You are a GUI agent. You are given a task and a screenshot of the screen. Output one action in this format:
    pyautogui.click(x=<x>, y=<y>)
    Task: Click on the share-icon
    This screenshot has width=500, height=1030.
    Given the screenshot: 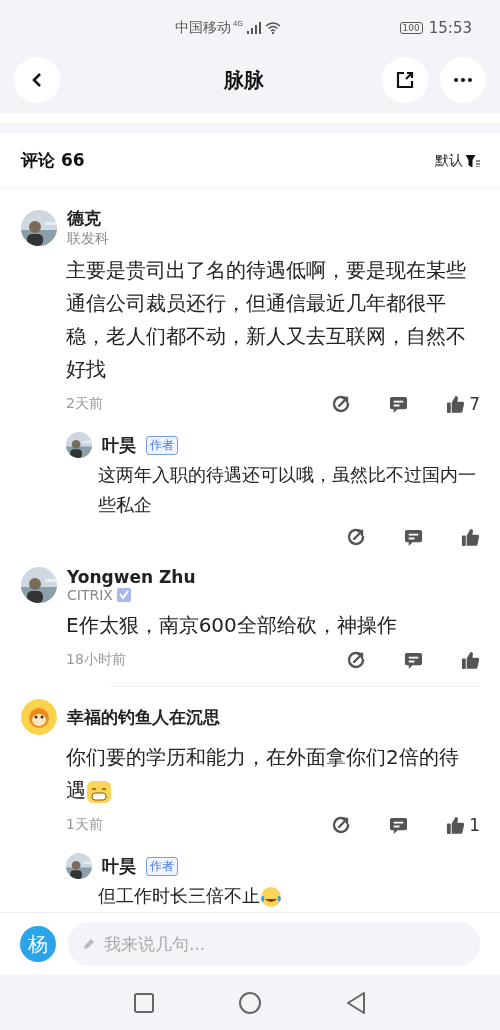 What is the action you would take?
    pyautogui.click(x=405, y=80)
    